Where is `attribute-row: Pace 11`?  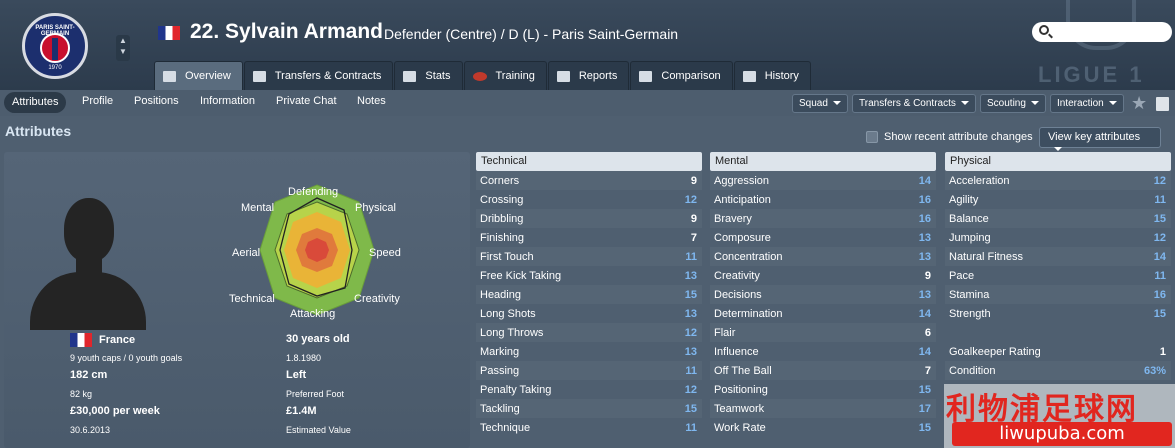 attribute-row: Pace 11 is located at coordinates (1058, 275).